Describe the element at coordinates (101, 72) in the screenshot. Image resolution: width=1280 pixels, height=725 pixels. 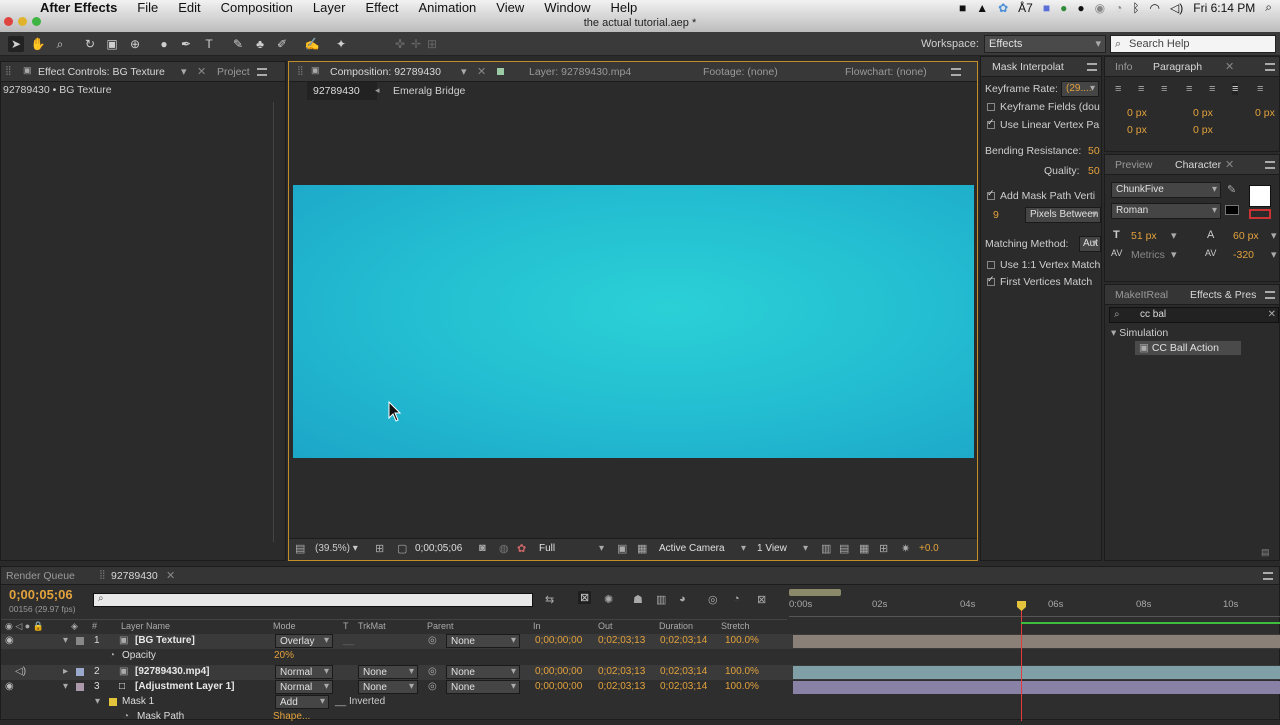
I see `tab-effect-controls: Effect Controls: BG Texture` at that location.